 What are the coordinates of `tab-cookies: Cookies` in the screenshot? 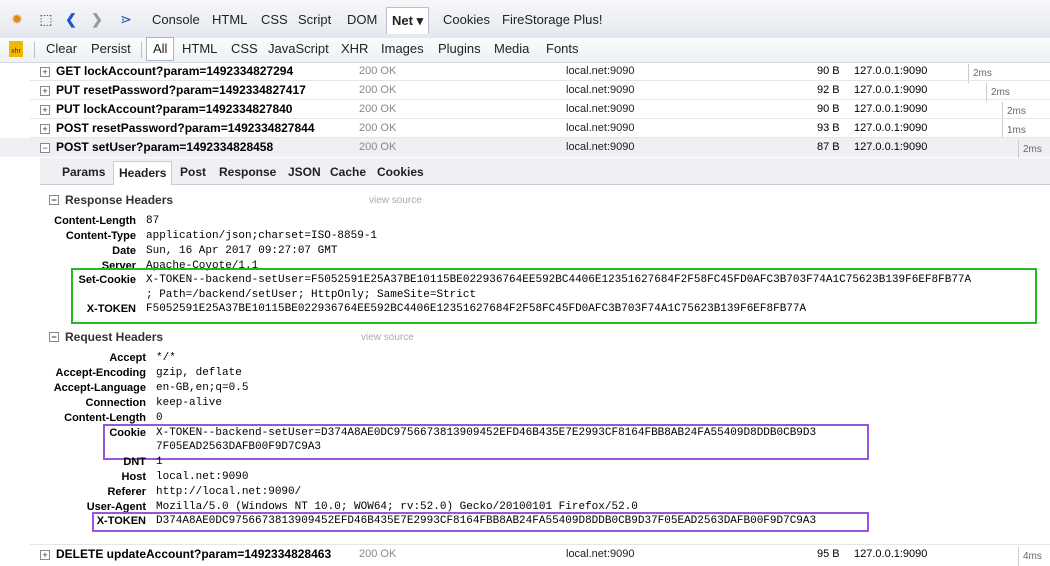 It's located at (466, 19).